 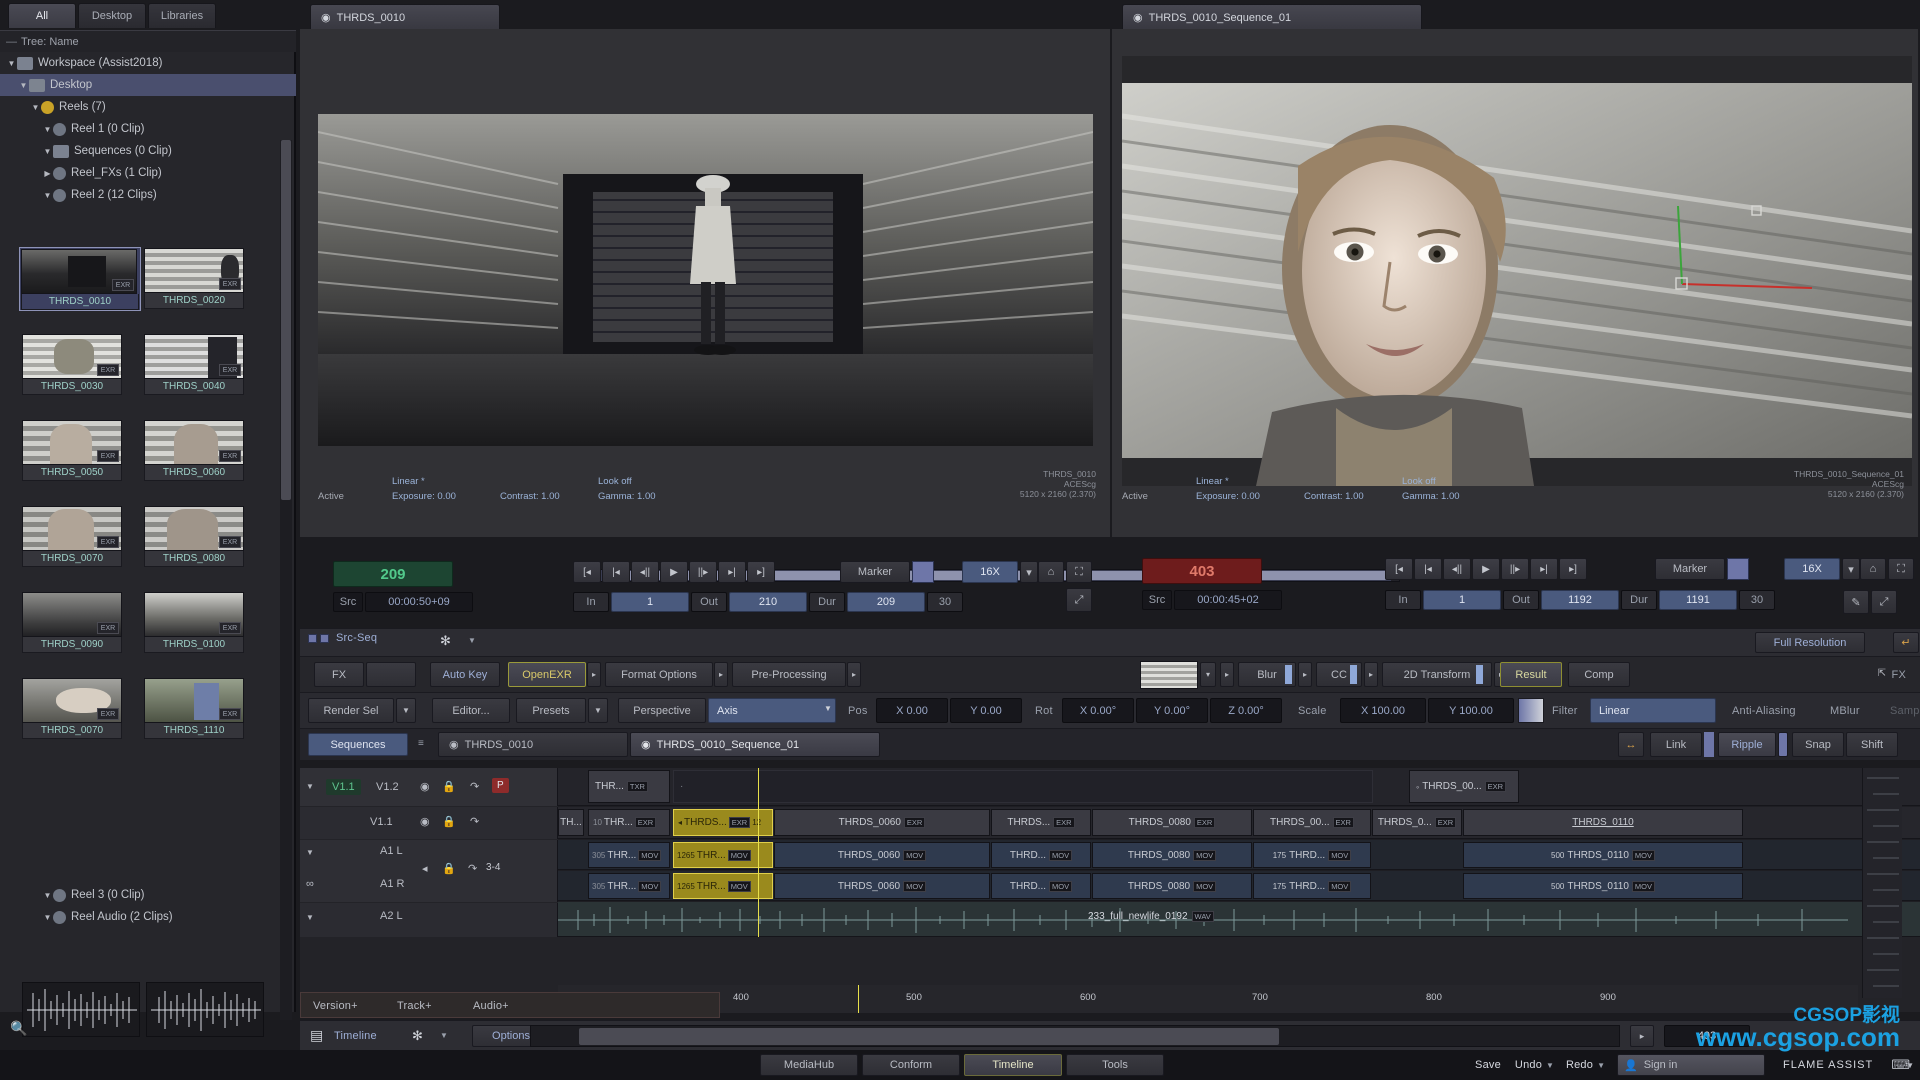 What do you see at coordinates (629, 886) in the screenshot?
I see `timeline-audio-clip: 305 THR... MOV` at bounding box center [629, 886].